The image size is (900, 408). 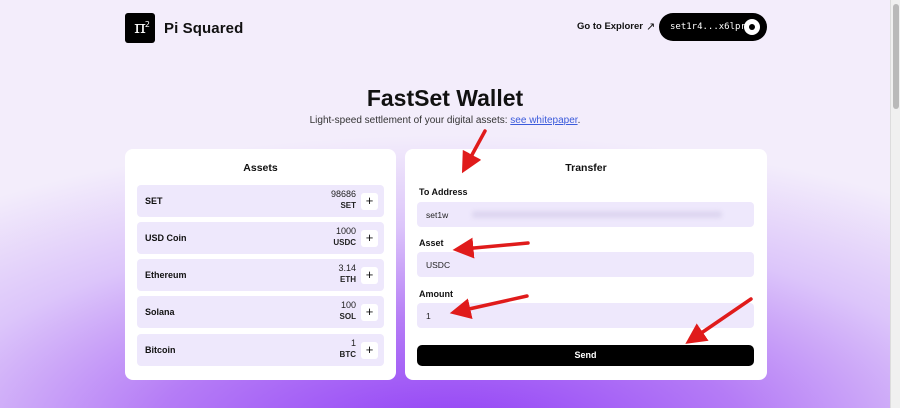 I want to click on asset-symbol: SET, so click(x=348, y=205).